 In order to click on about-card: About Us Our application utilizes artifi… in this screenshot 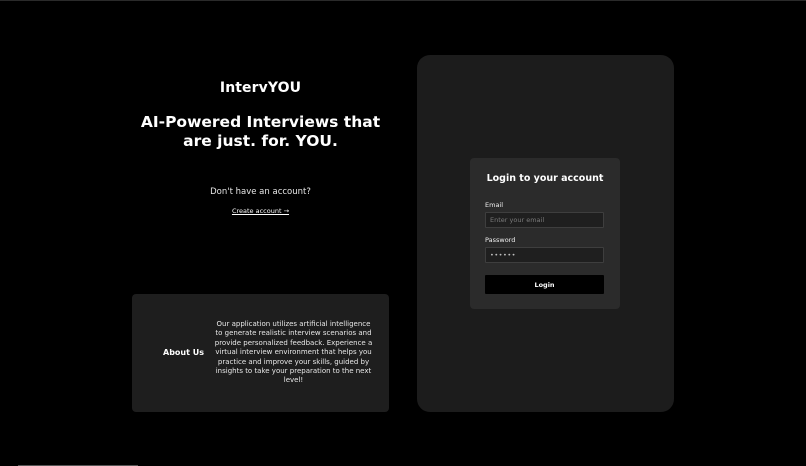, I will do `click(260, 353)`.